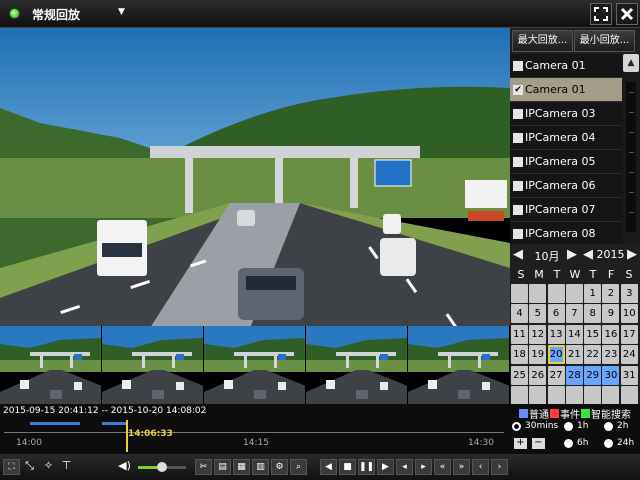 The image size is (640, 480). I want to click on search-icon: ⌕, so click(298, 467).